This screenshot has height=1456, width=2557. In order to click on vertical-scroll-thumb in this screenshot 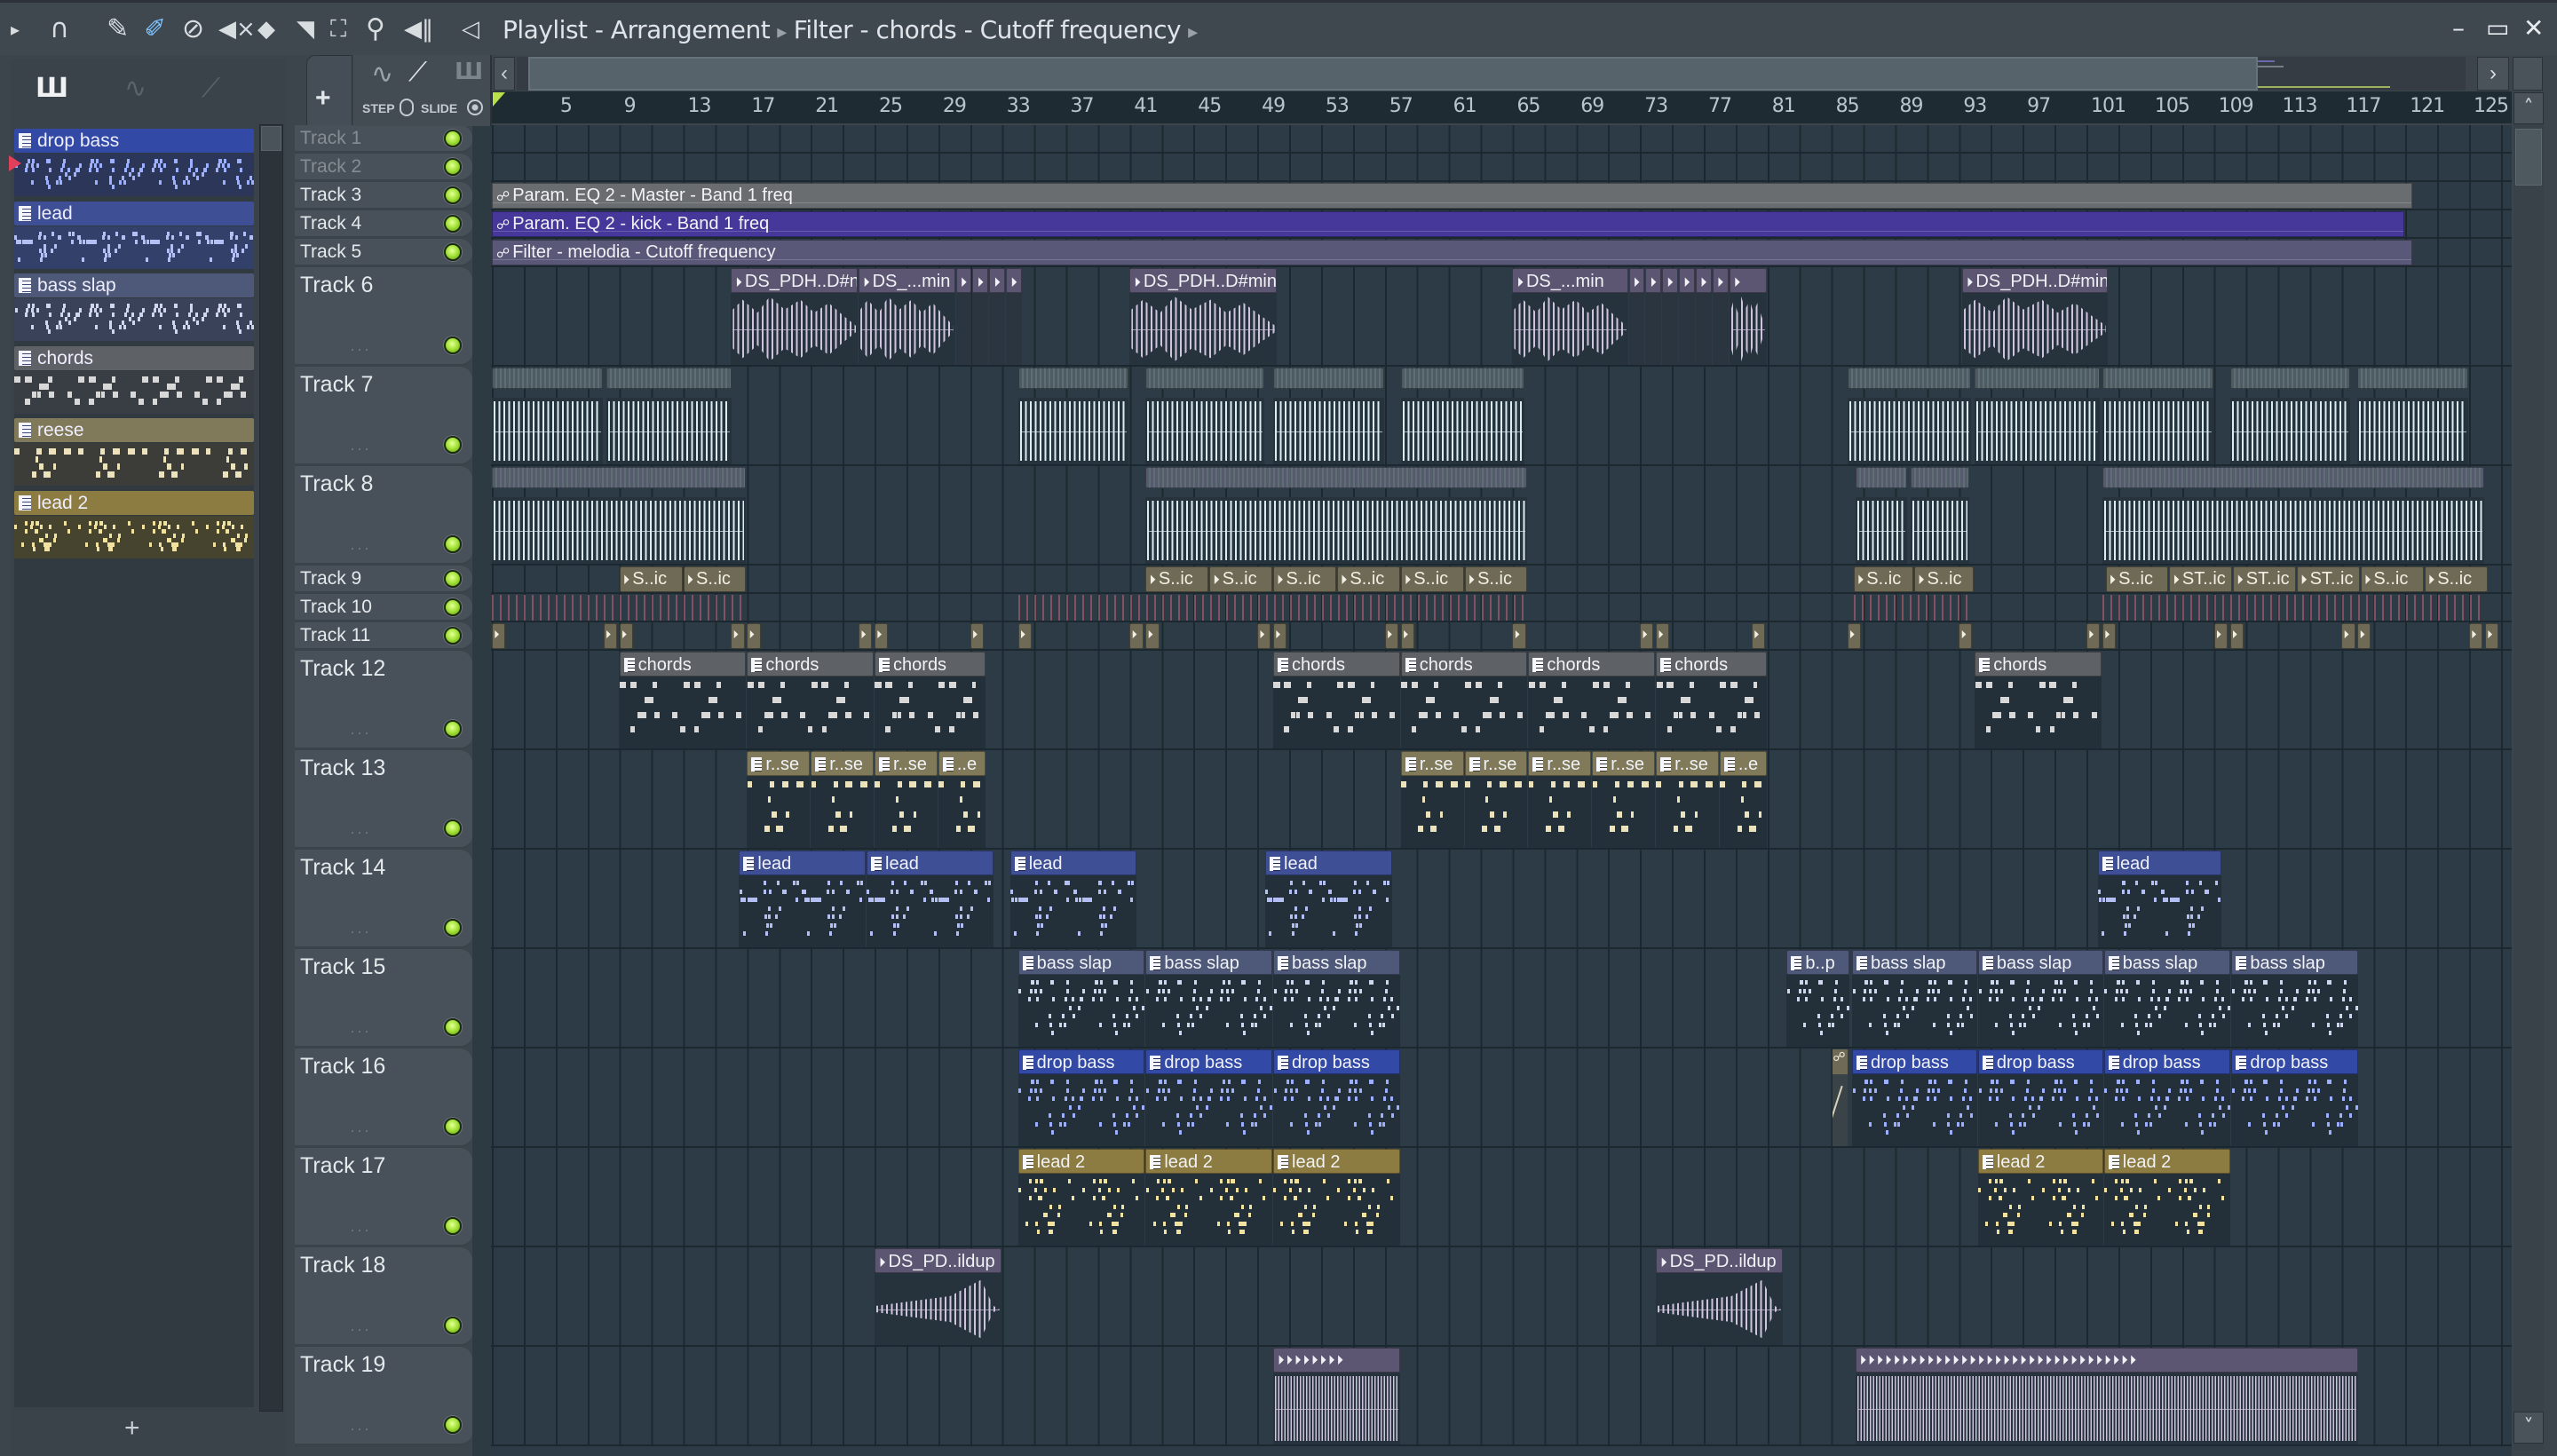, I will do `click(2528, 157)`.